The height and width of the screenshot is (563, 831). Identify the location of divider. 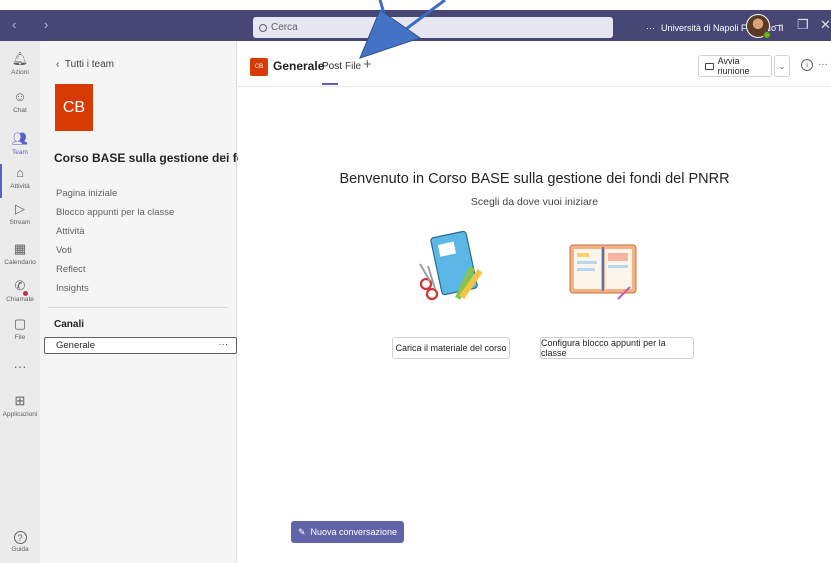
(138, 307).